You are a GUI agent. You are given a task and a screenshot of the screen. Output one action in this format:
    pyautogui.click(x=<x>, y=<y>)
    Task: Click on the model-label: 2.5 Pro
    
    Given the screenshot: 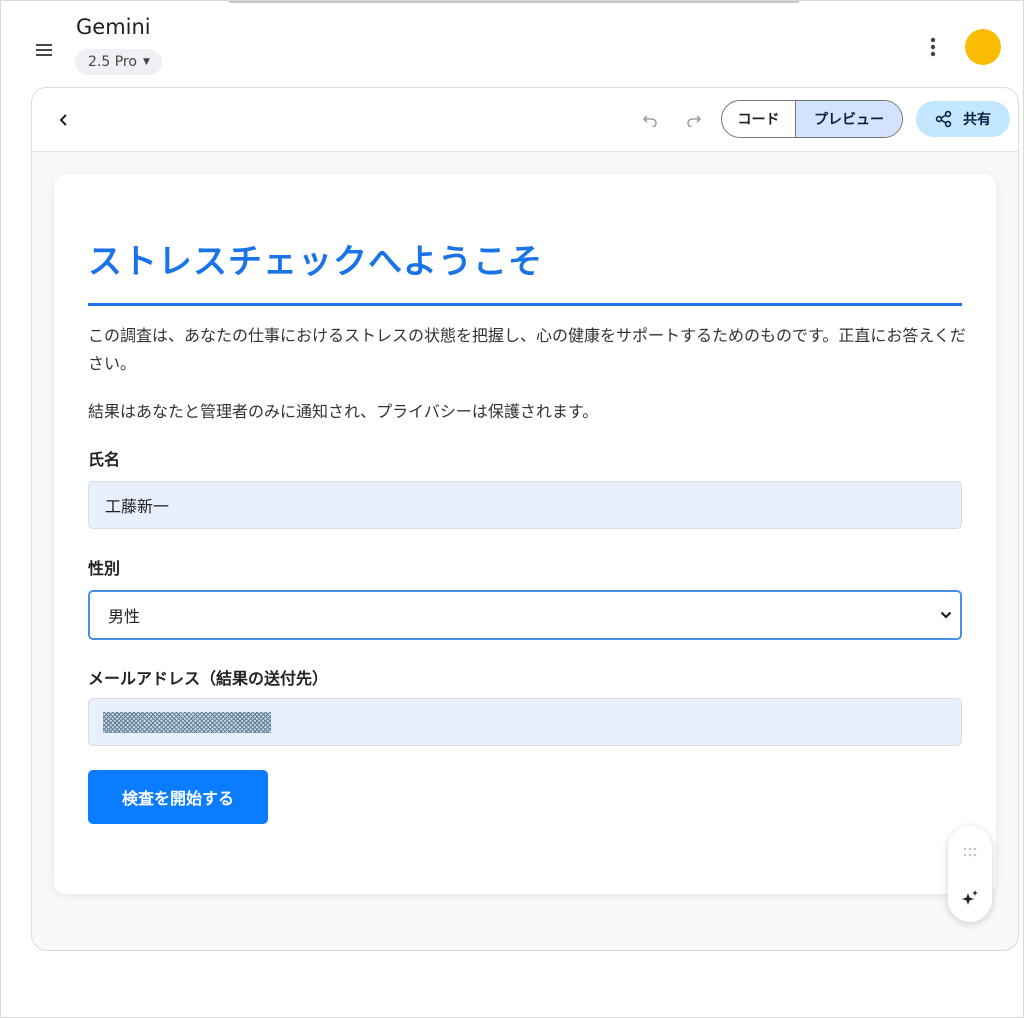 What is the action you would take?
    pyautogui.click(x=112, y=62)
    